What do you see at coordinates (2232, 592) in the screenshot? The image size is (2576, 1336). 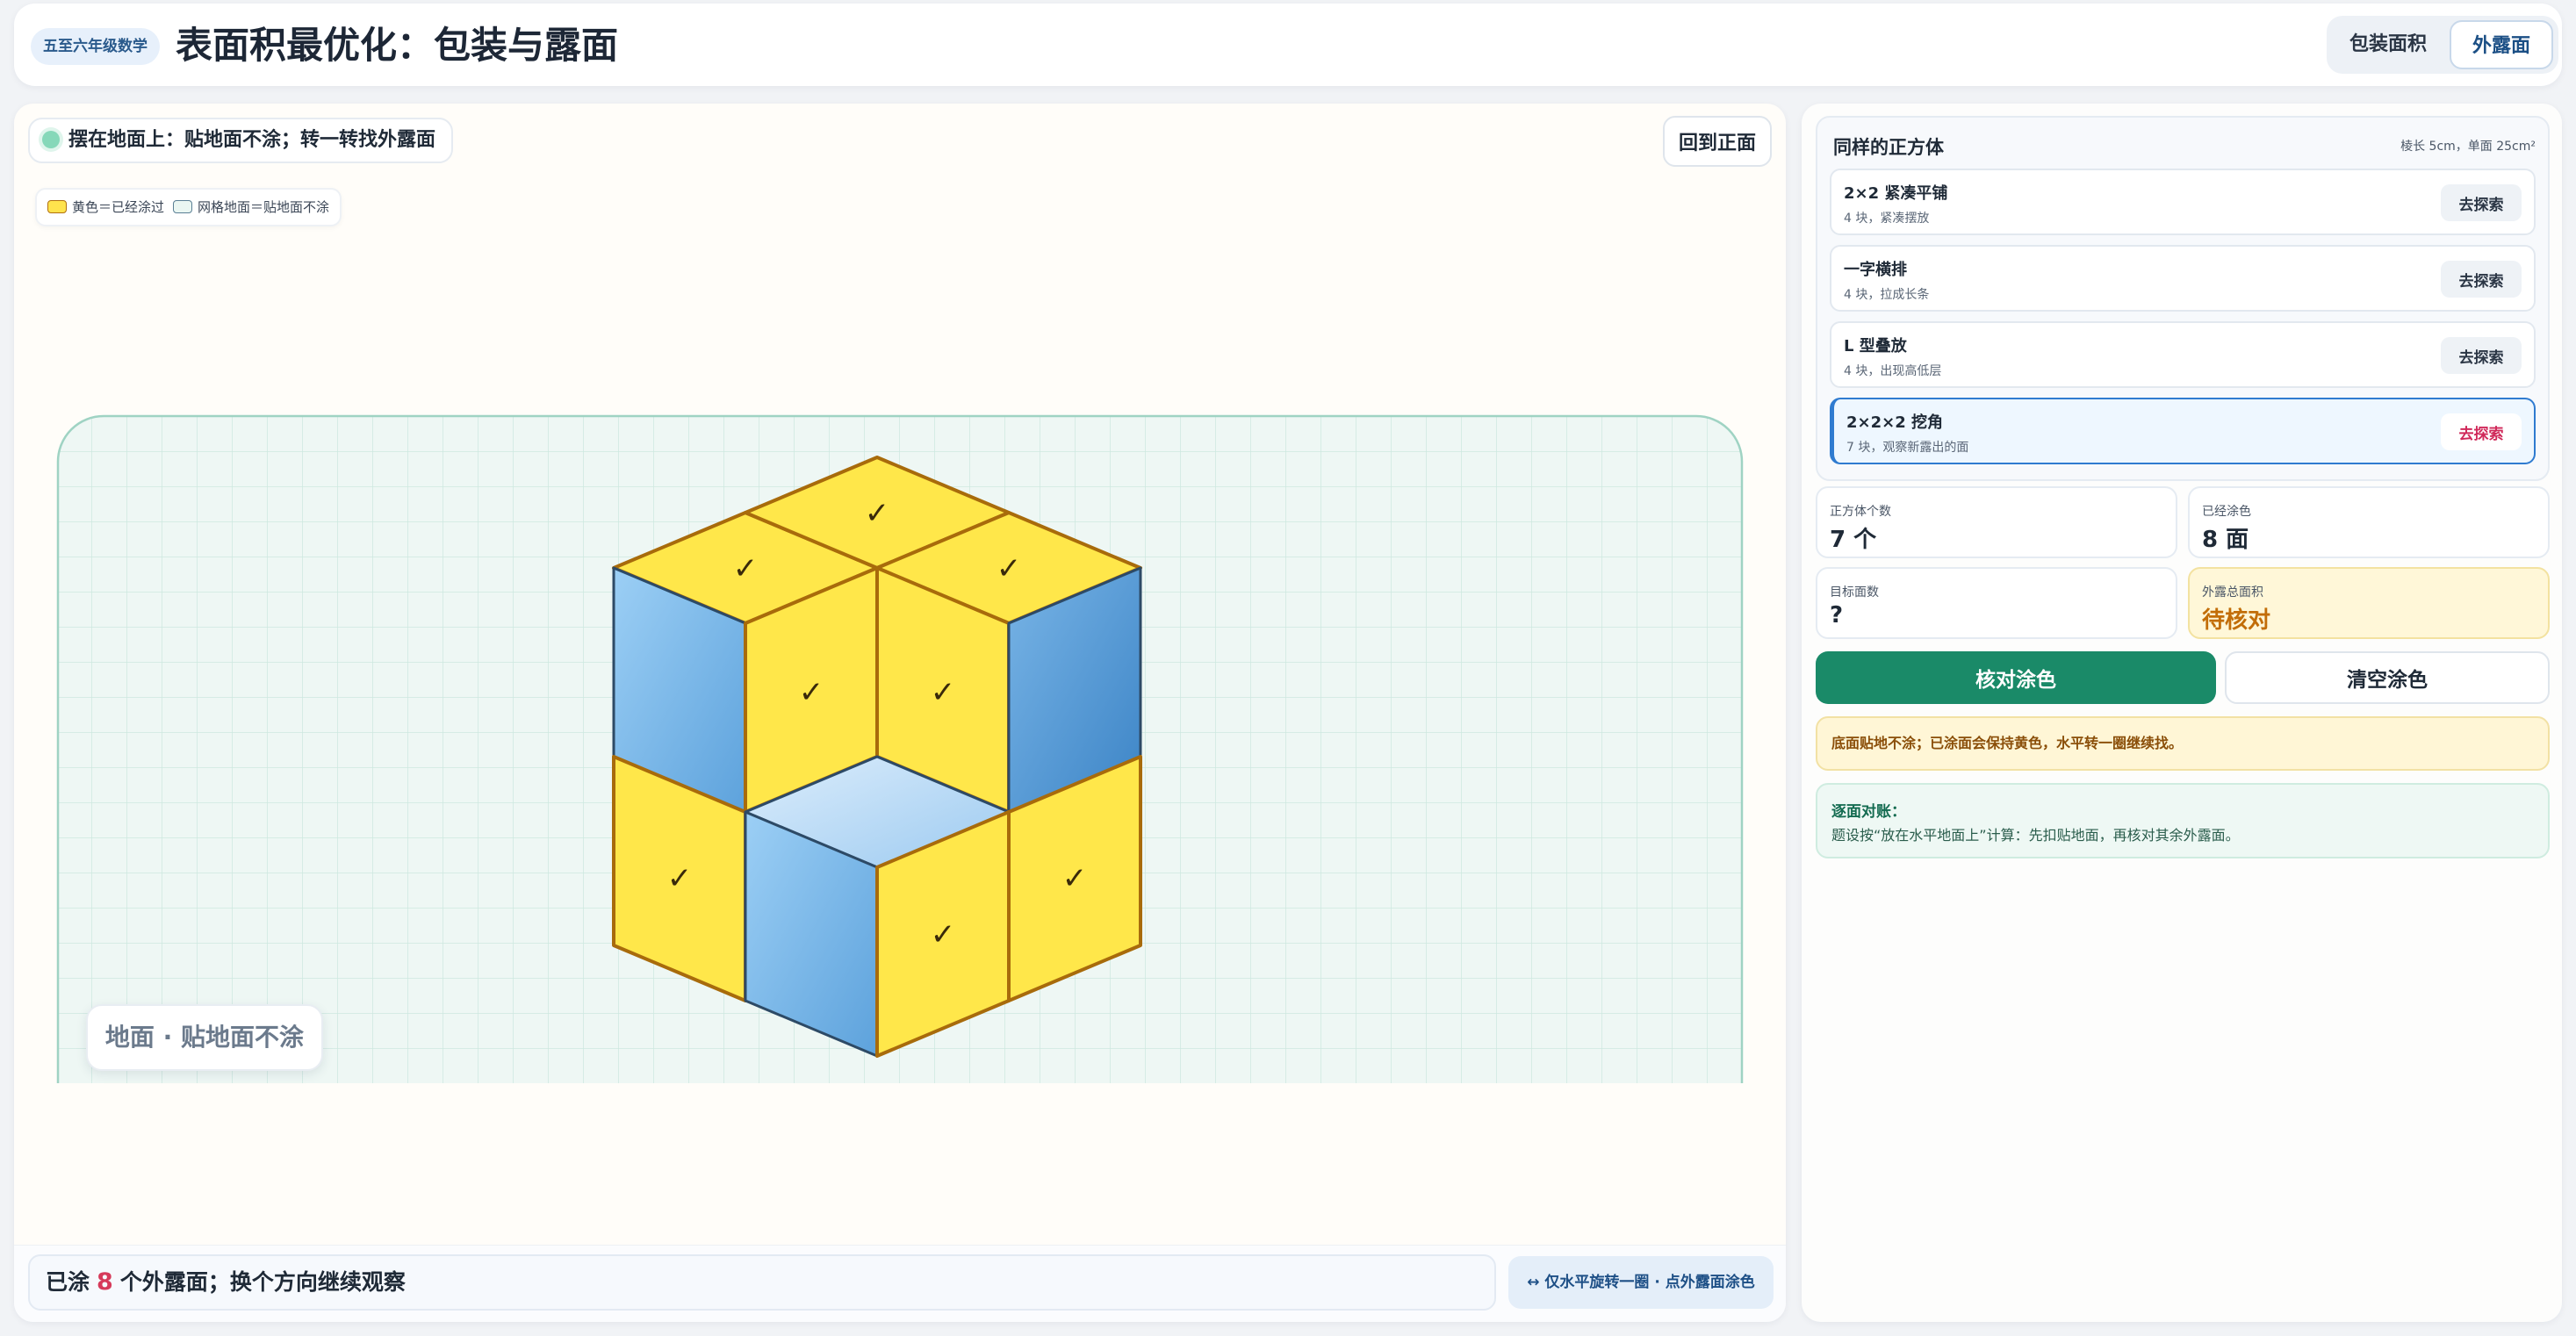 I see `stat-label: 外露总面积` at bounding box center [2232, 592].